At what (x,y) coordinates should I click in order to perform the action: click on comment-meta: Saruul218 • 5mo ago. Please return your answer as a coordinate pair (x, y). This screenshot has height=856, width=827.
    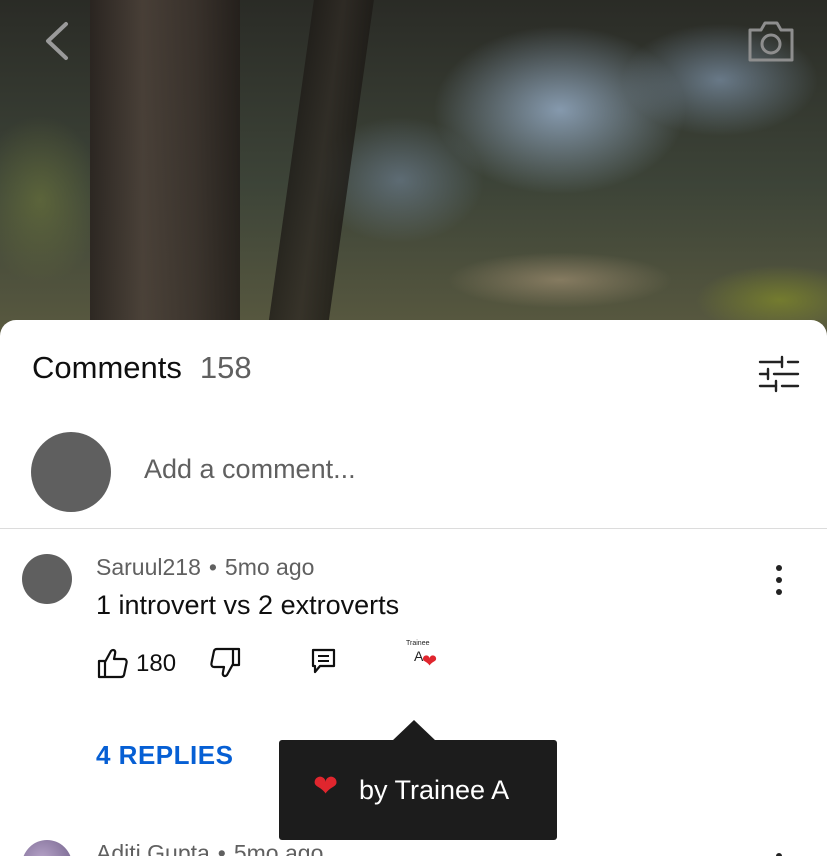
    Looking at the image, I should click on (205, 567).